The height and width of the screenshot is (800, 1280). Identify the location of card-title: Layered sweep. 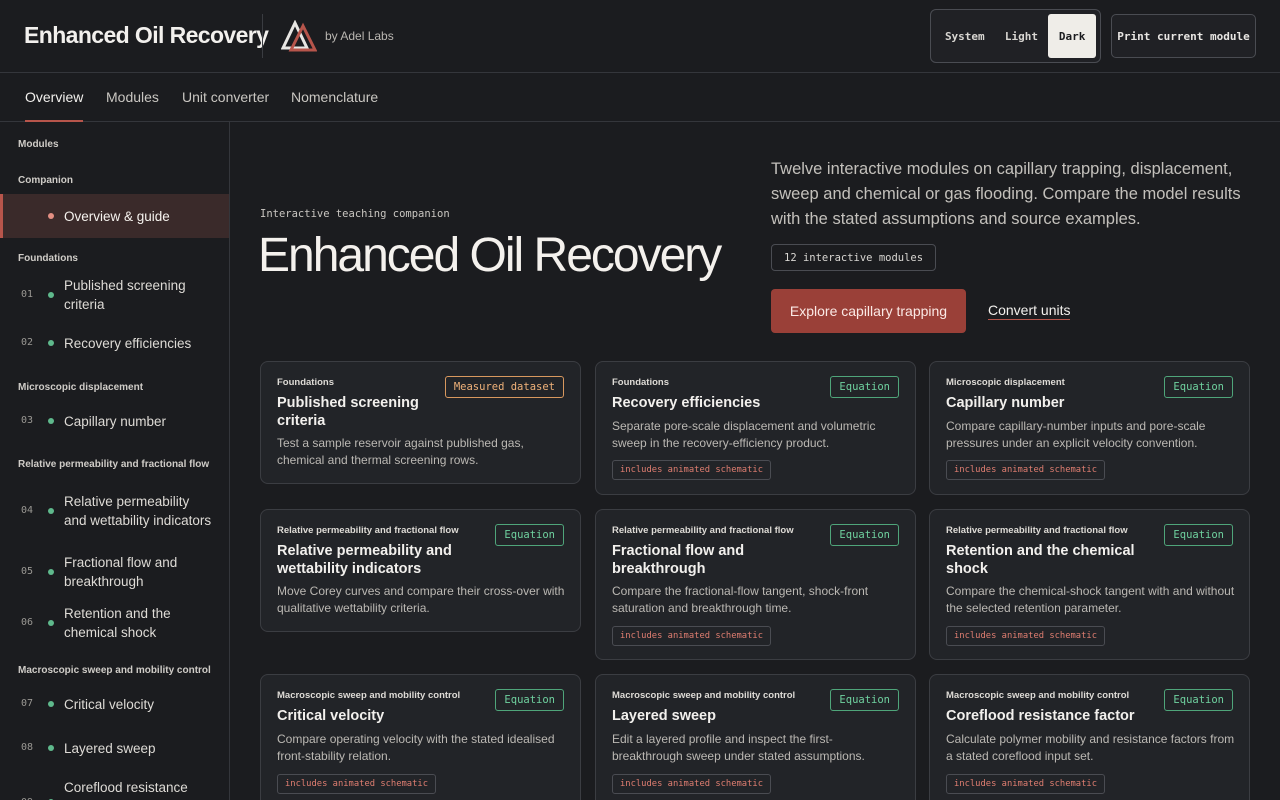
(664, 716).